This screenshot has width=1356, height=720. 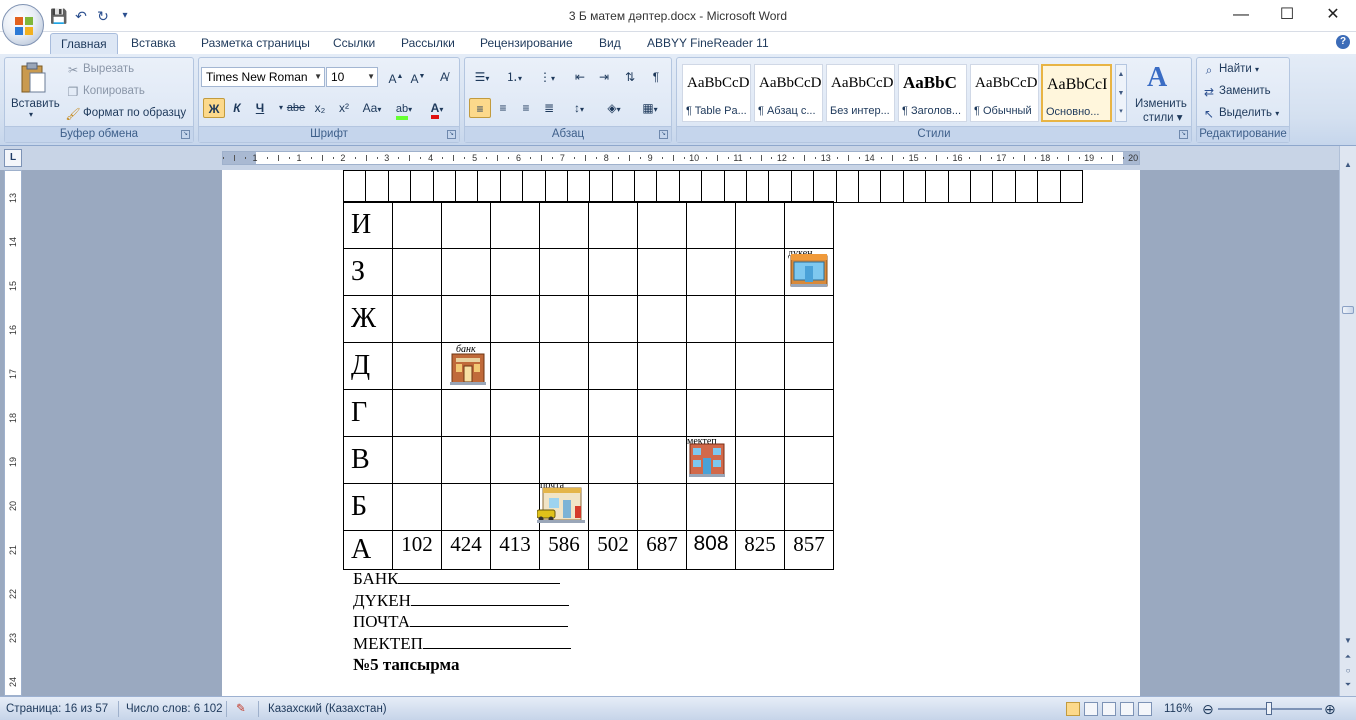 What do you see at coordinates (444, 77) in the screenshot?
I see `clear-formatting-button: A̸` at bounding box center [444, 77].